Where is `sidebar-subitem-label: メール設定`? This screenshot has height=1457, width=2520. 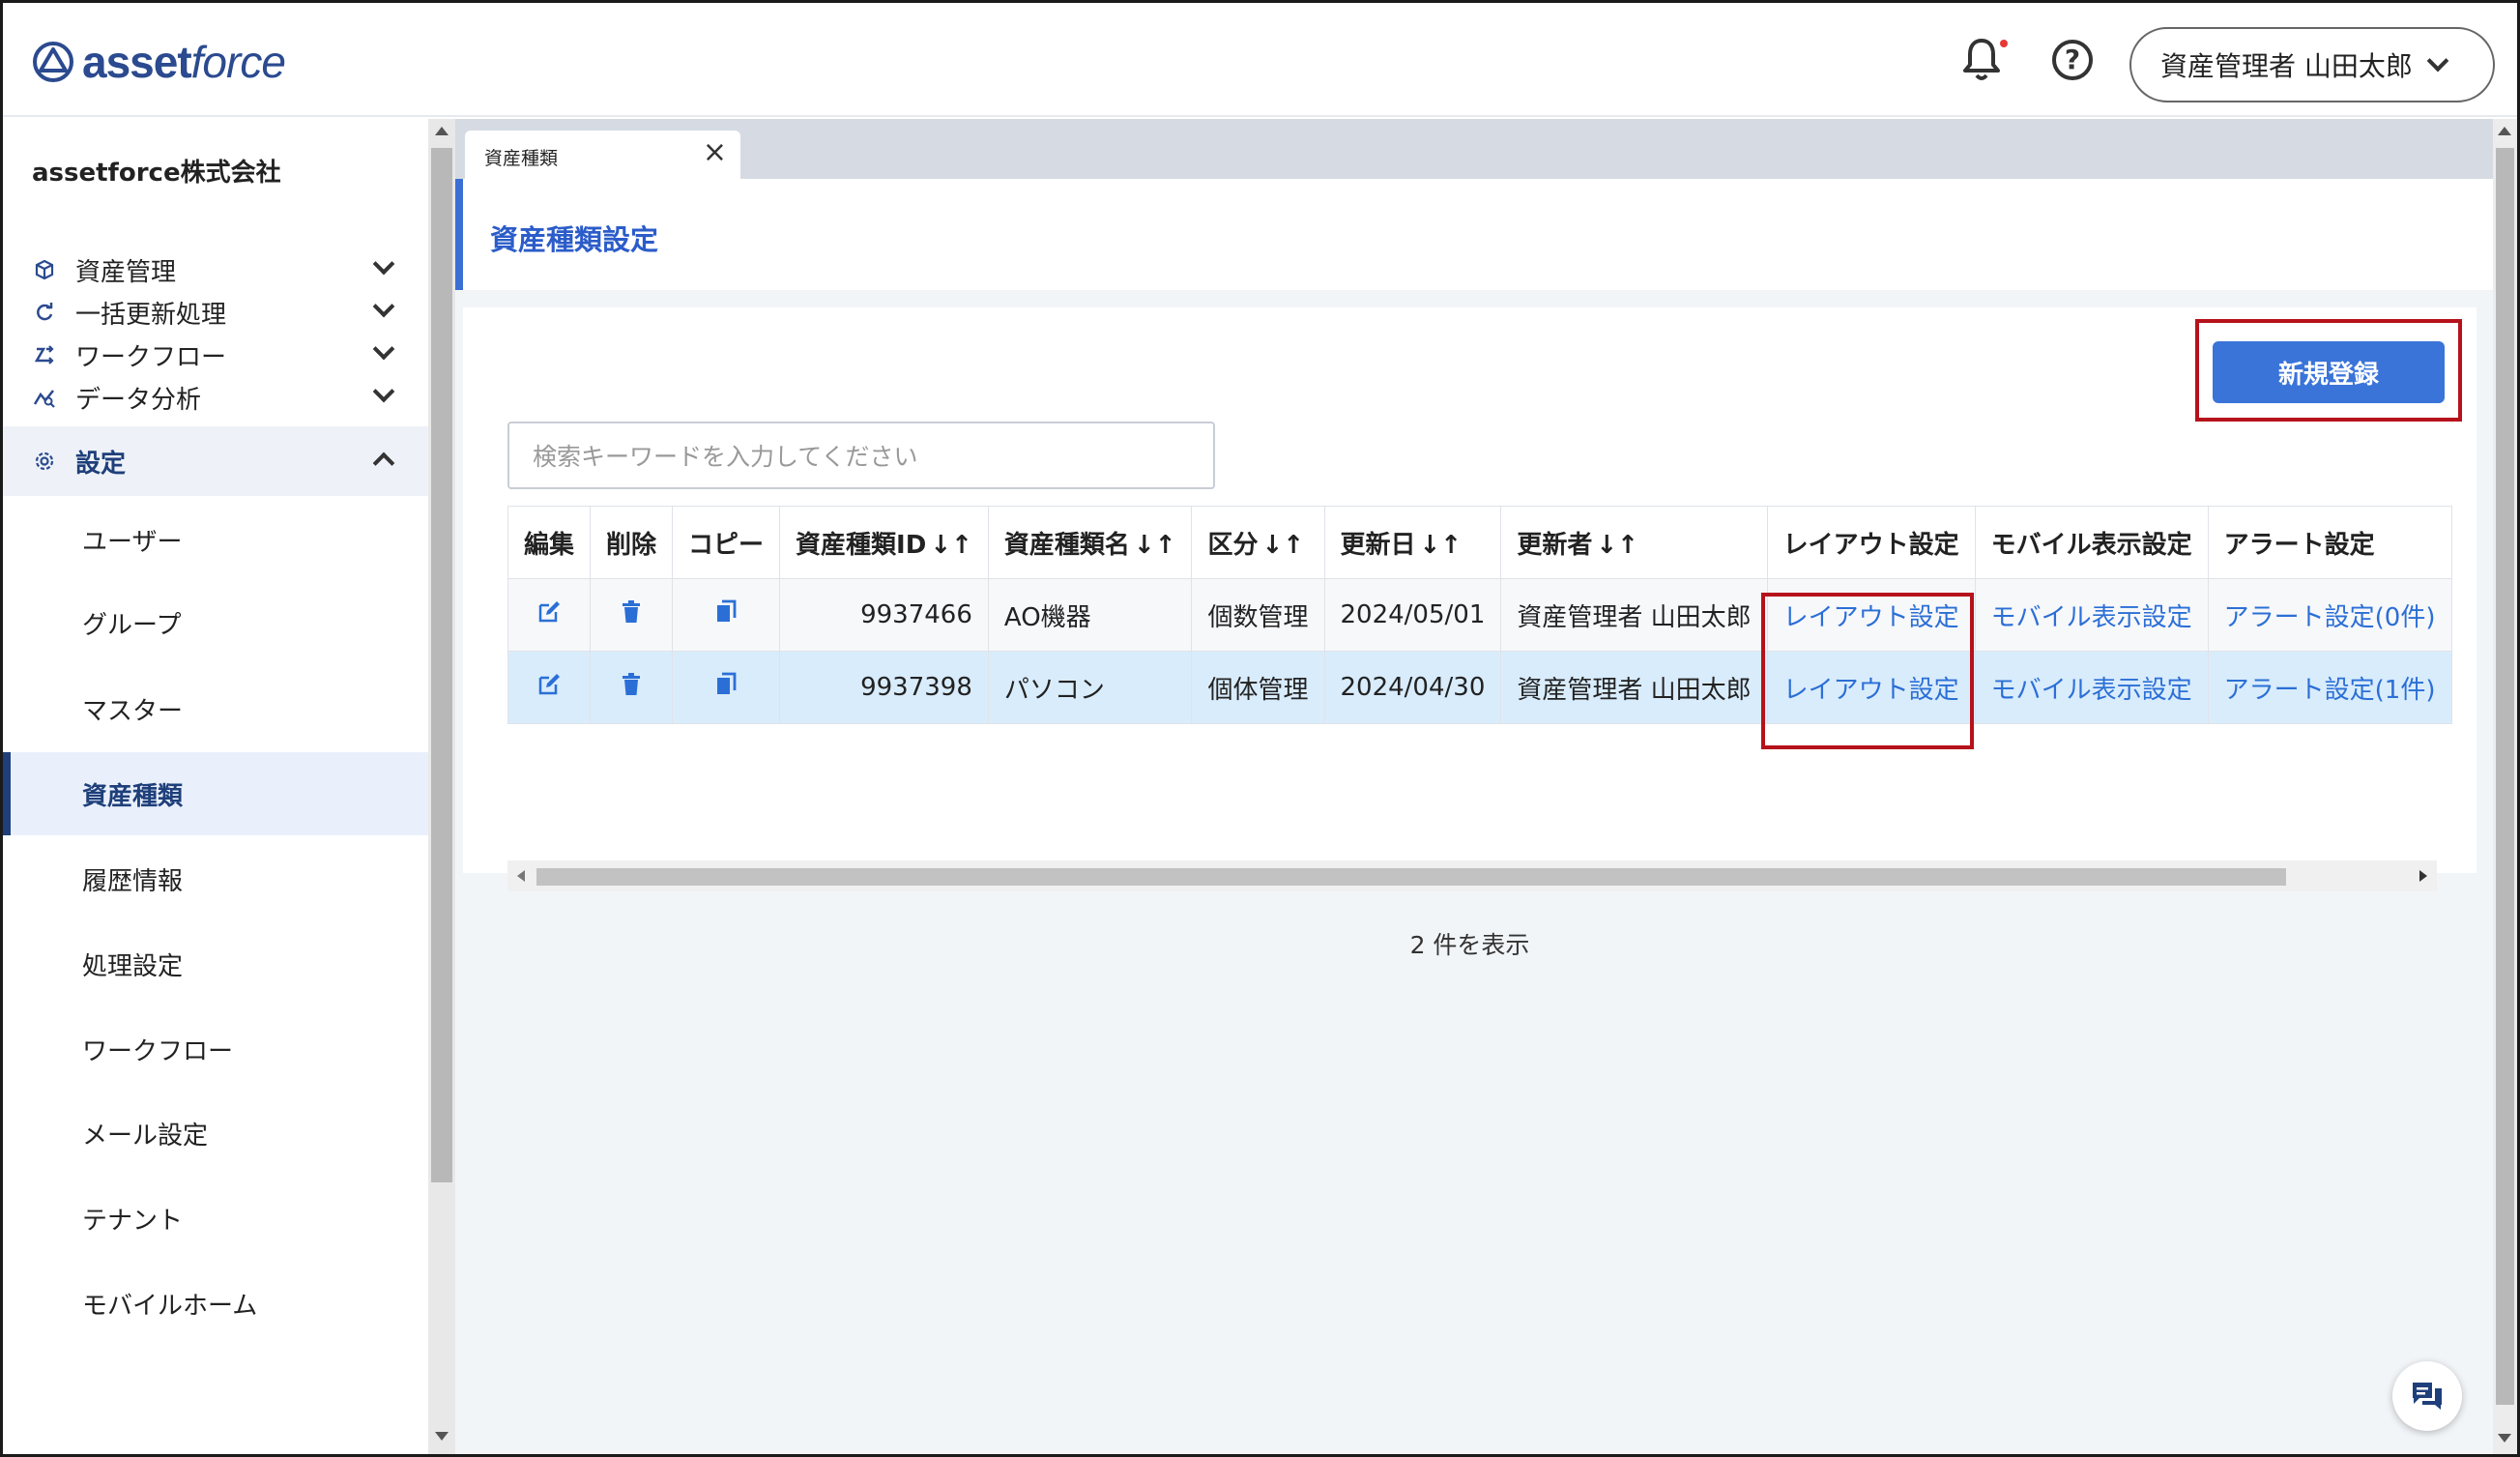
sidebar-subitem-label: メール設定 is located at coordinates (145, 1136).